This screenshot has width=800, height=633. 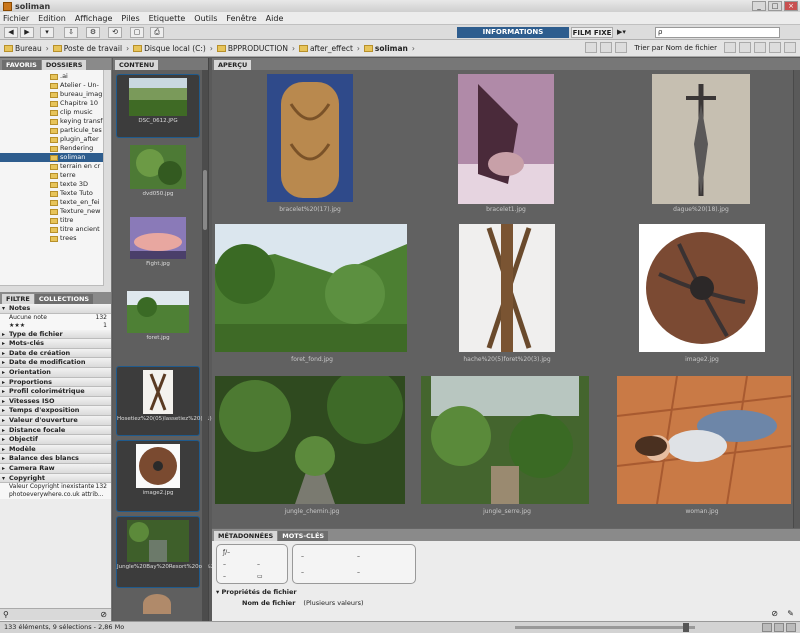 I want to click on filter-profil-colorimetrique: Profil colorimétrique, so click(x=55, y=392).